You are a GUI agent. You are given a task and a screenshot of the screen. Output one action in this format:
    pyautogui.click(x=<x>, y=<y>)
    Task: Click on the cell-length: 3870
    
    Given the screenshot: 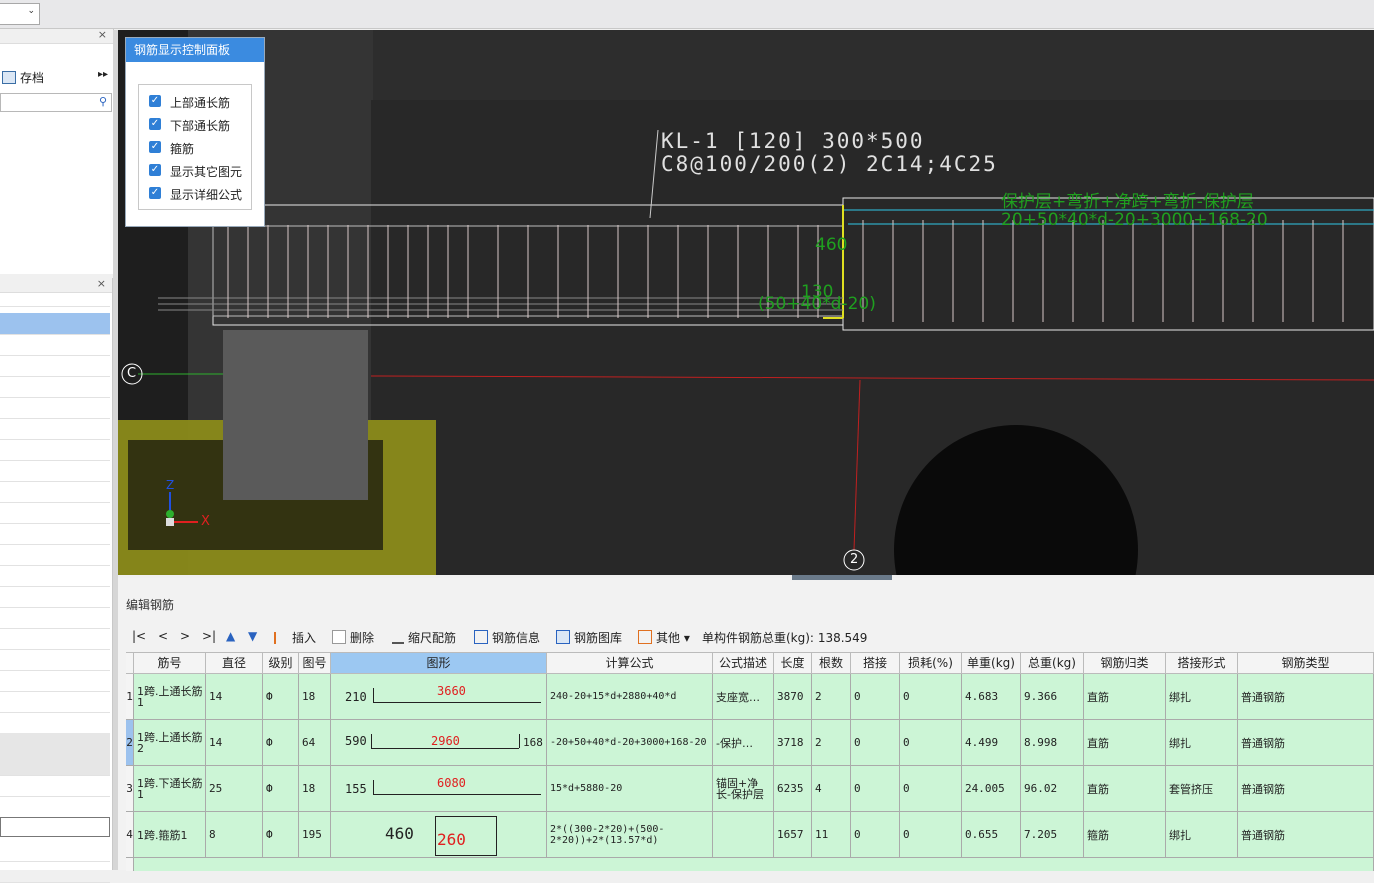 What is the action you would take?
    pyautogui.click(x=793, y=697)
    